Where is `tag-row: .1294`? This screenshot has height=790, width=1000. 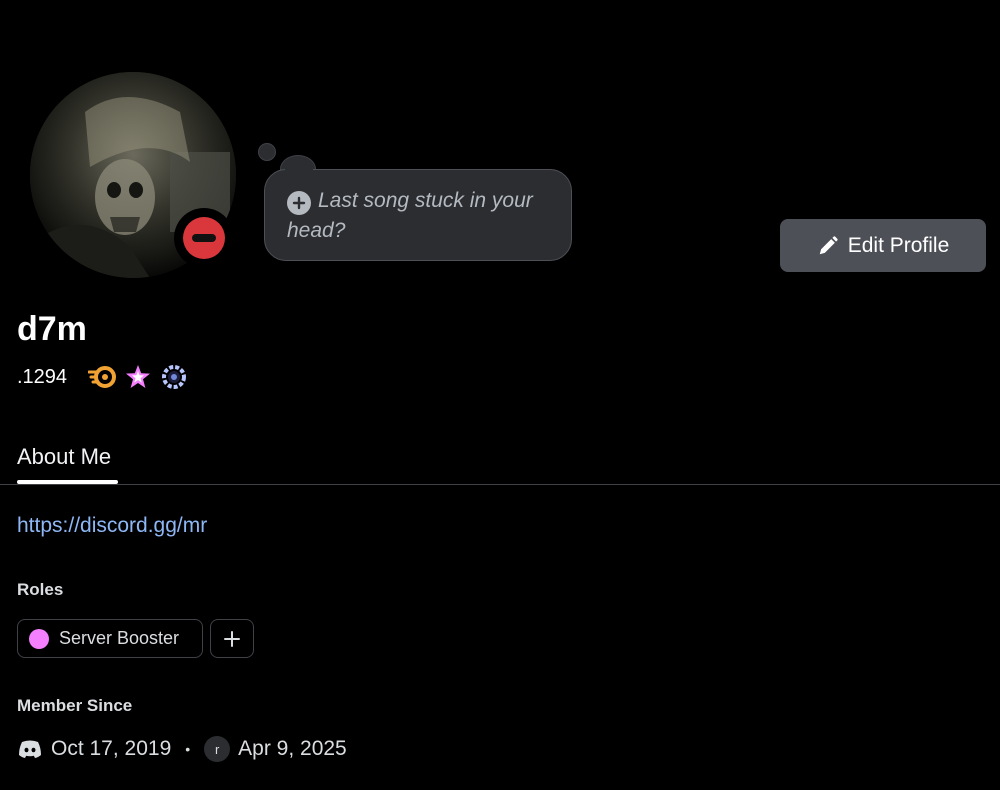
tag-row: .1294 is located at coordinates (106, 377).